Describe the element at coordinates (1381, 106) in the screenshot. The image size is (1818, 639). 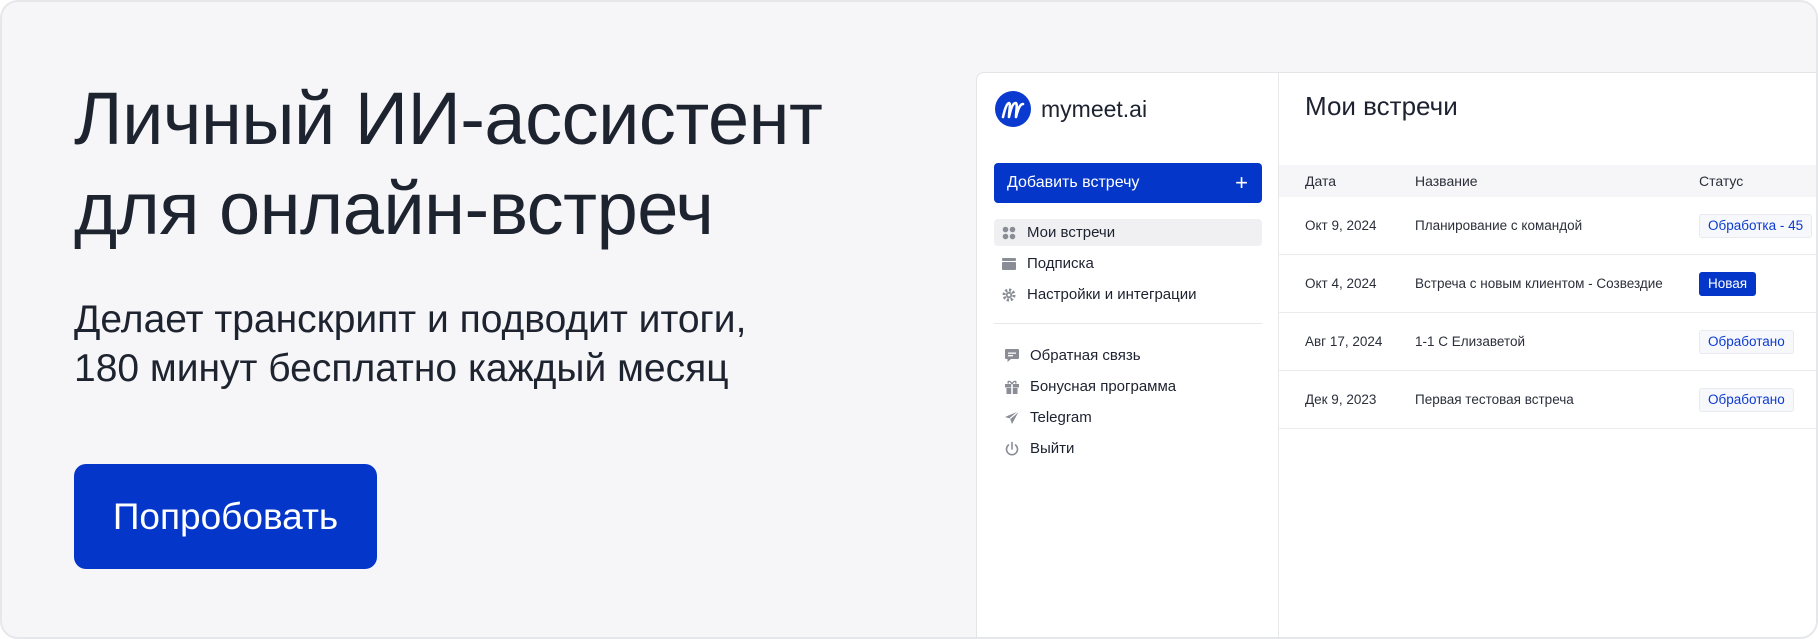
I see `page-title: Мои встречи` at that location.